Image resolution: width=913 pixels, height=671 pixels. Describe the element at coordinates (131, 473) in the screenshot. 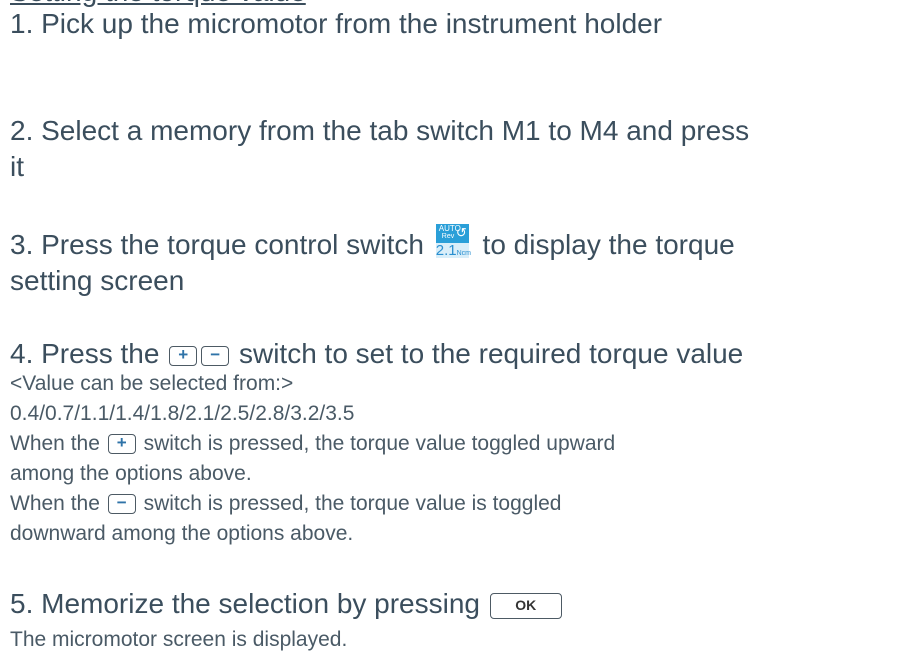

I see `plus-note-line-2: among the options above.` at that location.